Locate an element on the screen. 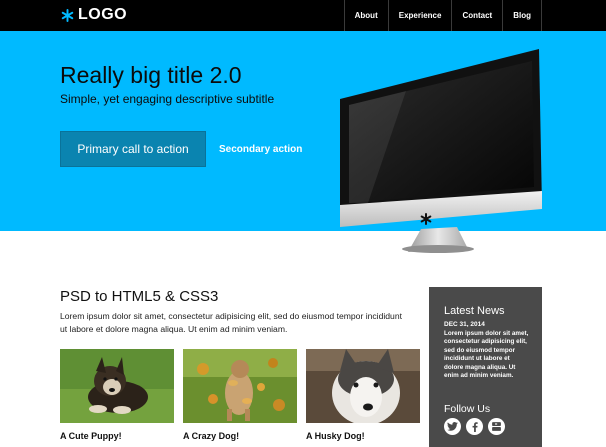 The width and height of the screenshot is (606, 447). primary-cta-button: Primary call to action is located at coordinates (133, 149).